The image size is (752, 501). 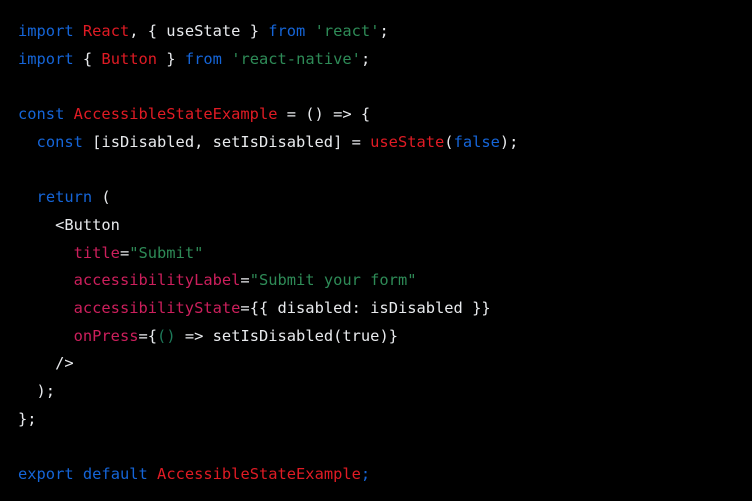 What do you see at coordinates (64, 197) in the screenshot?
I see `code-token-keyword: return` at bounding box center [64, 197].